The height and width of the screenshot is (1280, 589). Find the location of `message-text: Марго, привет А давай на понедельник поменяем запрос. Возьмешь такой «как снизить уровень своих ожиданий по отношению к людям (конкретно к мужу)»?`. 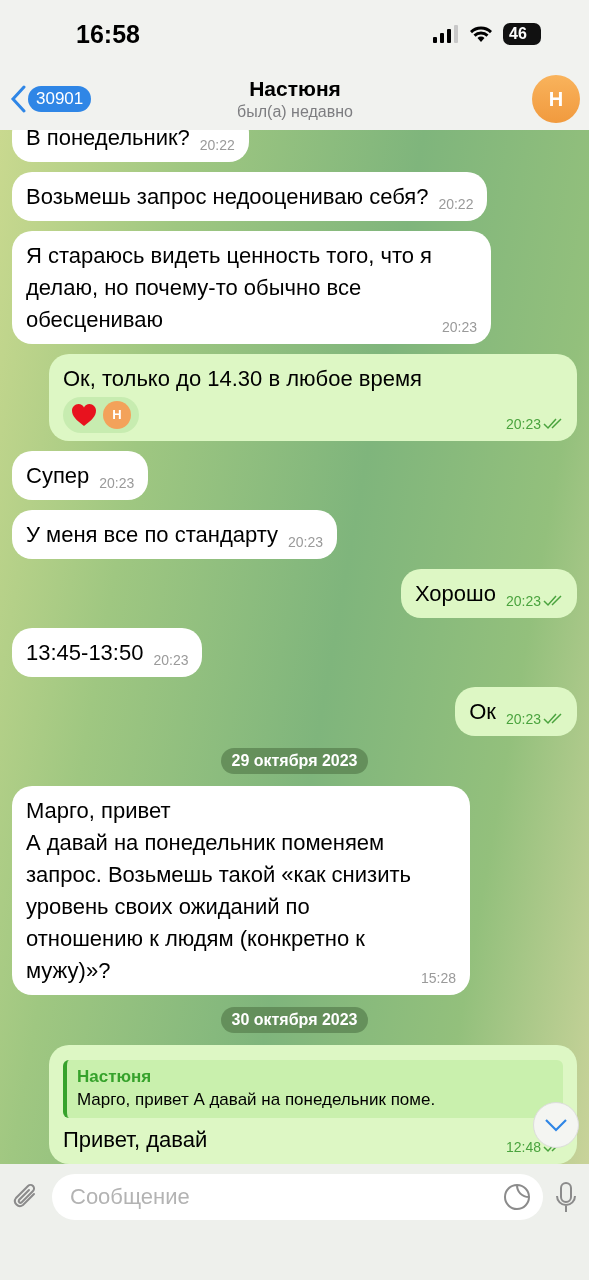

message-text: Марго, привет А давай на понедельник поменяем запрос. Возьмешь такой «как снизить уровень своих ожиданий по отношению к людям (конкретно к мужу)»? is located at coordinates (218, 891).